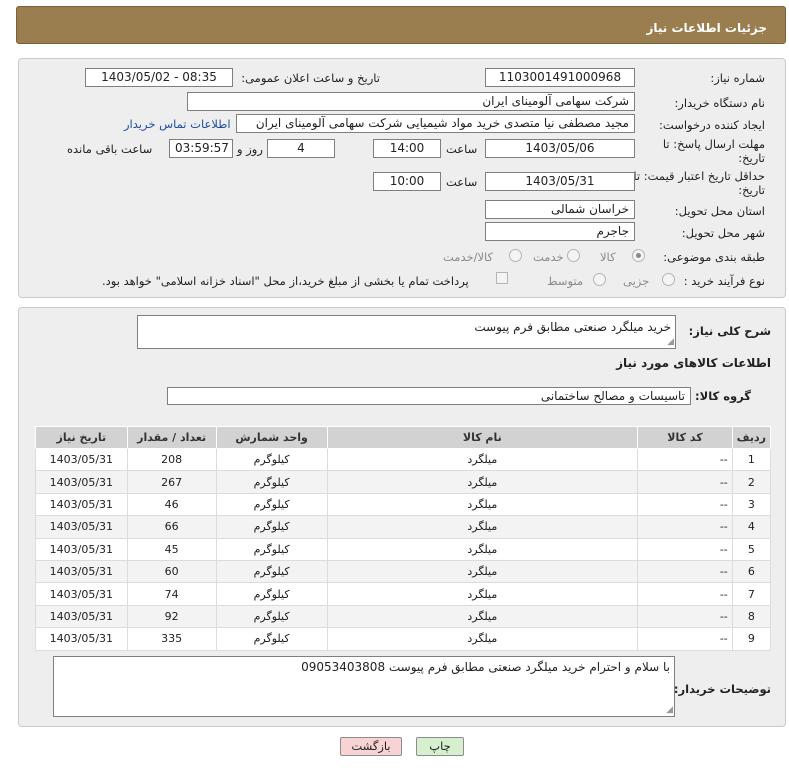 Image resolution: width=789 pixels, height=774 pixels. I want to click on announce-label: تاریخ و ساعت اعلان عمومی:, so click(310, 78).